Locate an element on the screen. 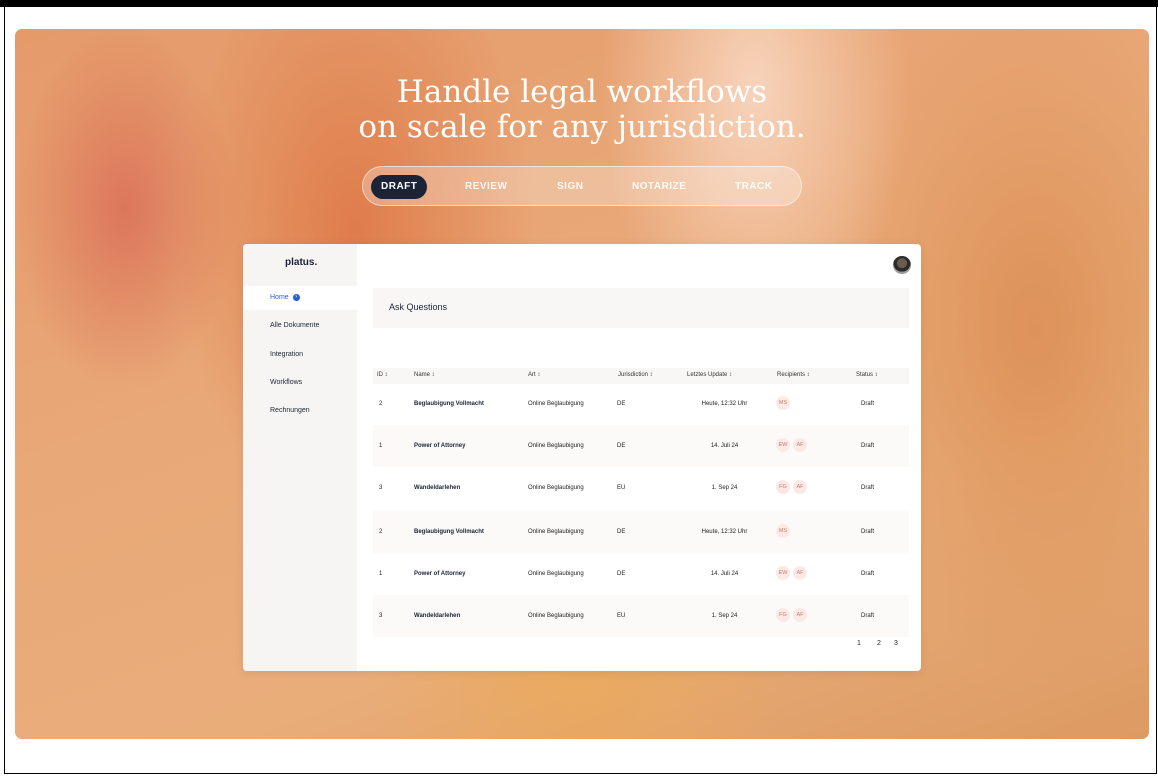  column-header-id: ID ↕ is located at coordinates (382, 375).